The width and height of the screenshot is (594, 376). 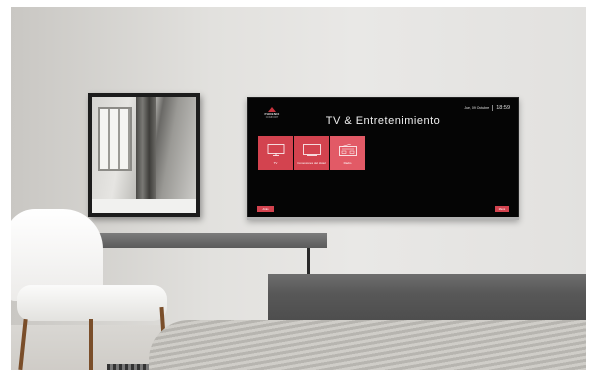 What do you see at coordinates (144, 206) in the screenshot?
I see `reflected-bed` at bounding box center [144, 206].